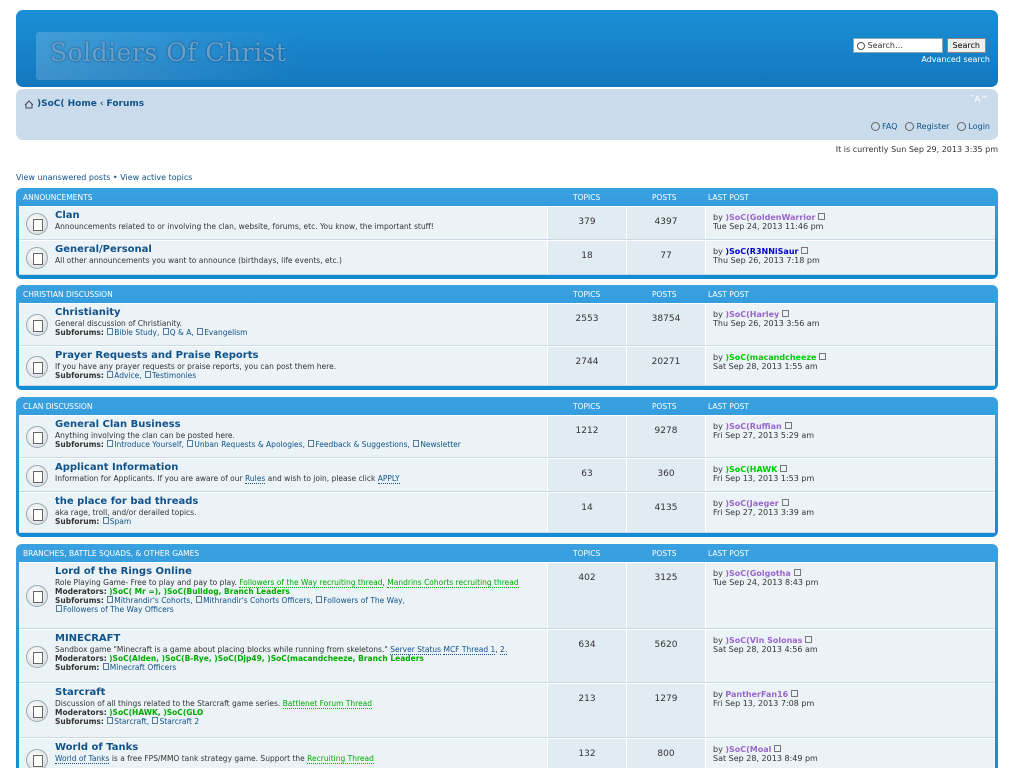  I want to click on last-post-user: )SoC(Moal, so click(748, 749).